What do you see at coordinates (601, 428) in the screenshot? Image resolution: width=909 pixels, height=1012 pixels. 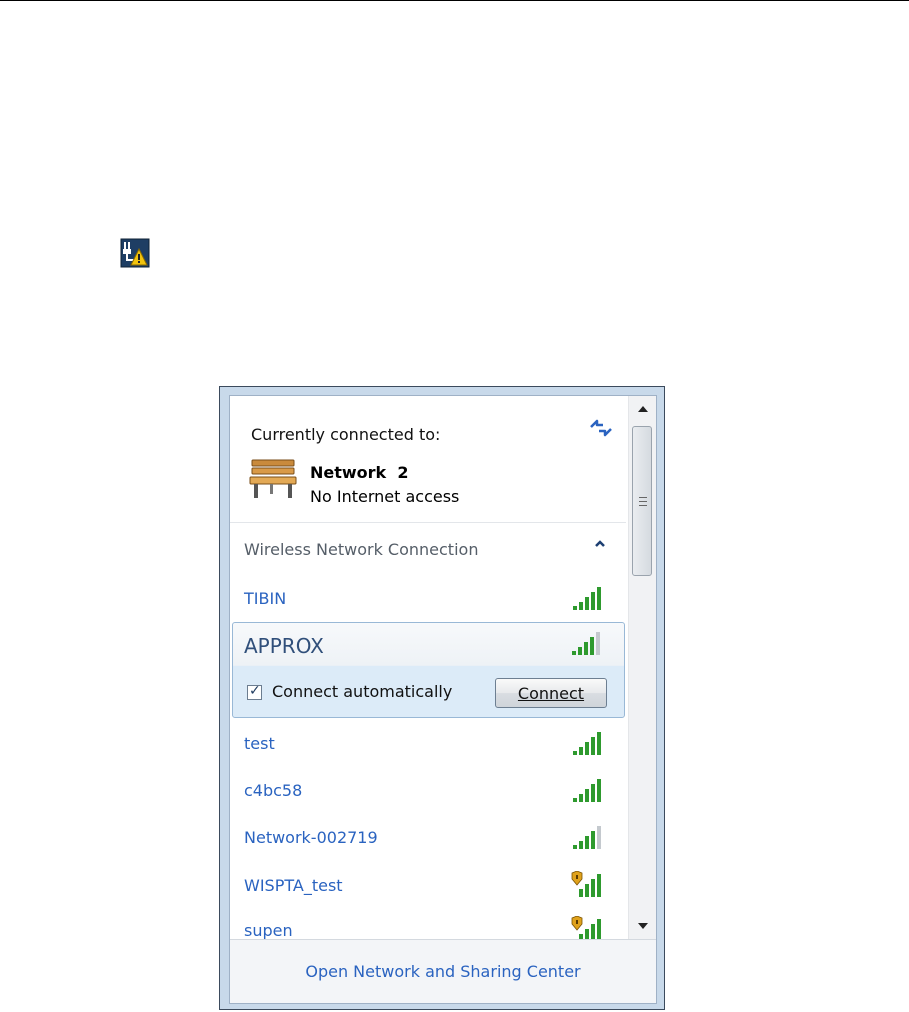 I see `refresh-icon` at bounding box center [601, 428].